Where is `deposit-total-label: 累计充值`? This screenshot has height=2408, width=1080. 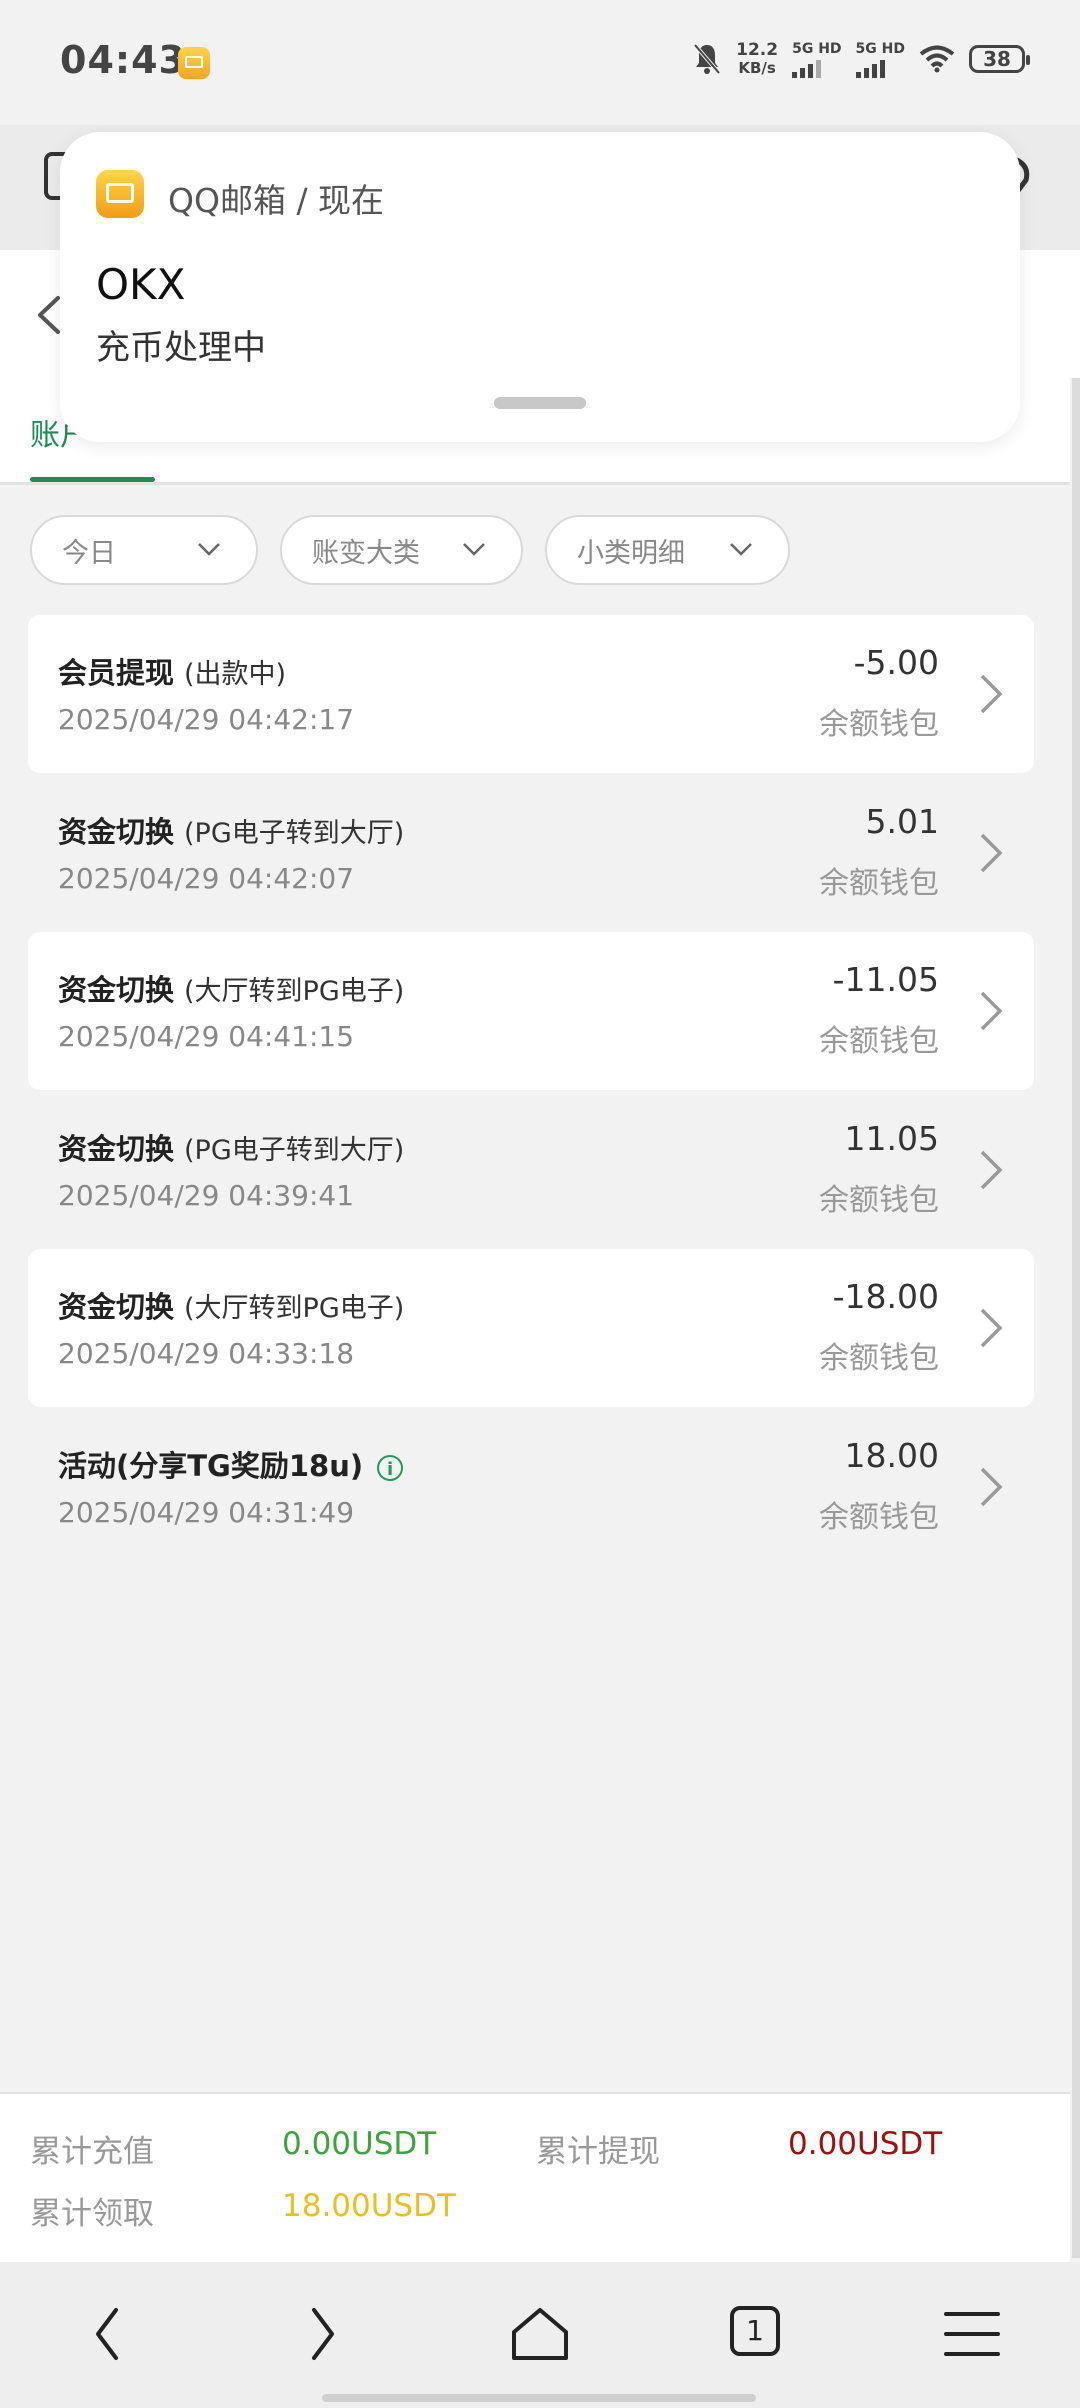 deposit-total-label: 累计充值 is located at coordinates (92, 2152).